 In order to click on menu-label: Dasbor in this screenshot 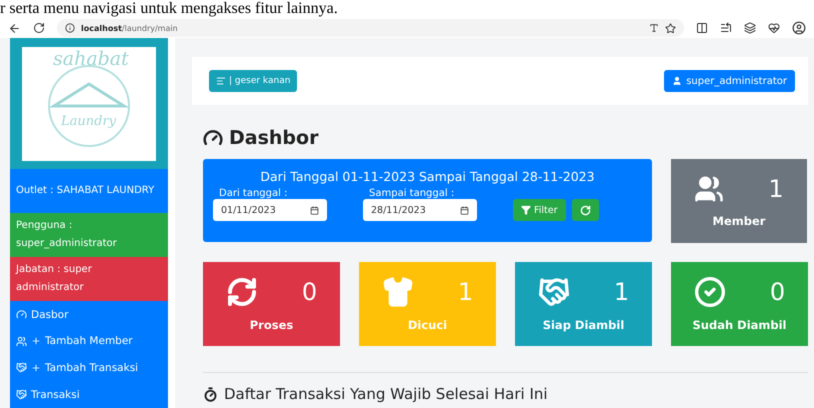, I will do `click(49, 314)`.